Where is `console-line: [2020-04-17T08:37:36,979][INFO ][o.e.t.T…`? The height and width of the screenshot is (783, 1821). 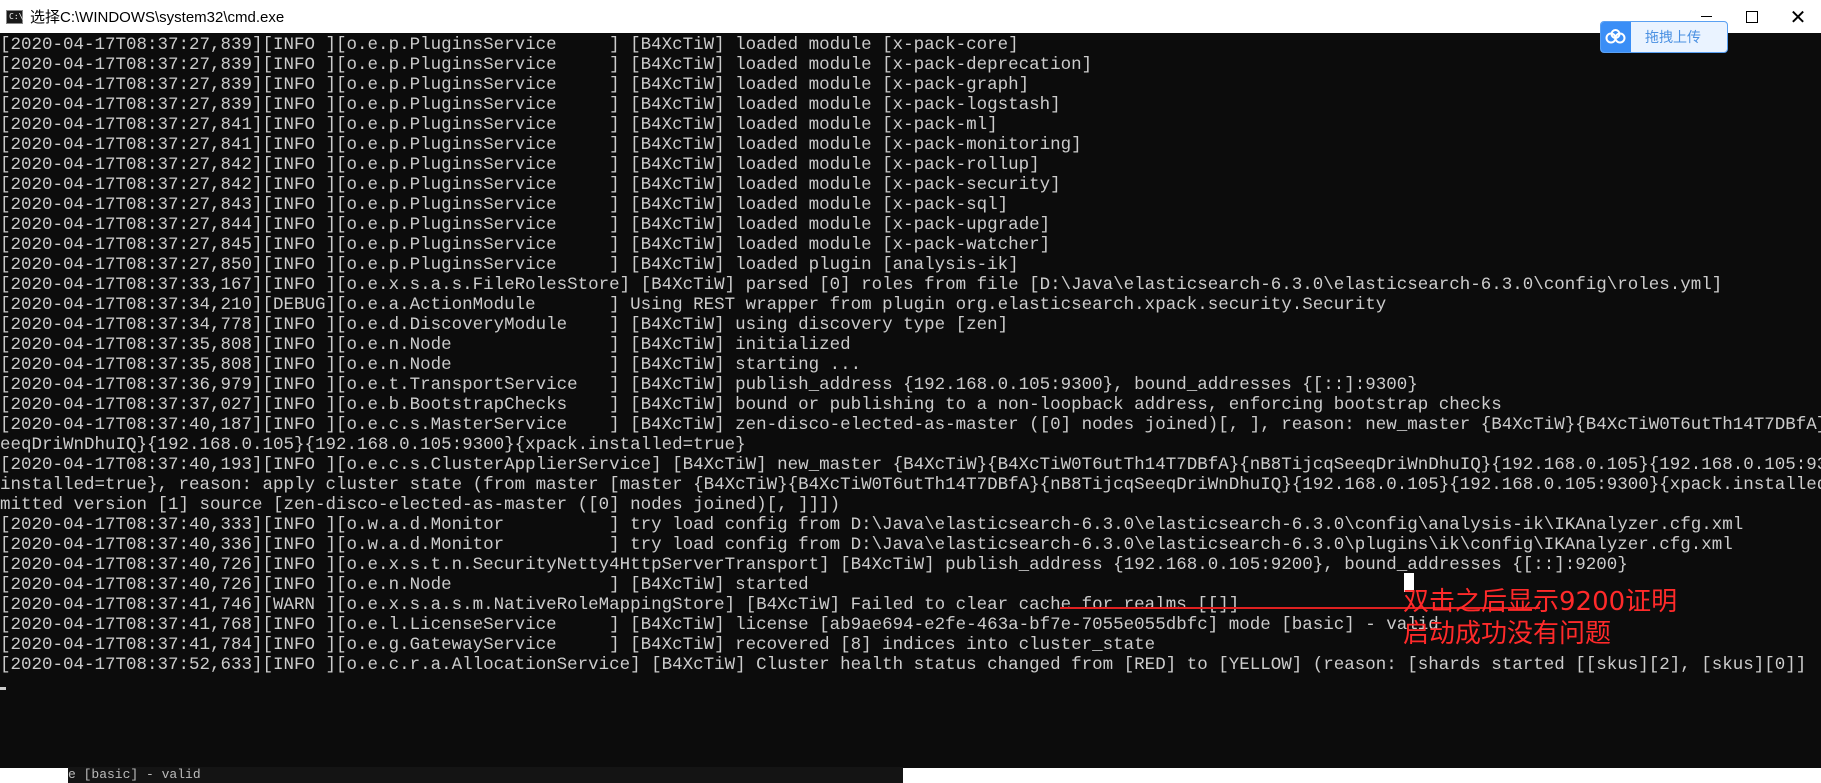
console-line: [2020-04-17T08:37:36,979][INFO ][o.e.t.T… is located at coordinates (709, 385).